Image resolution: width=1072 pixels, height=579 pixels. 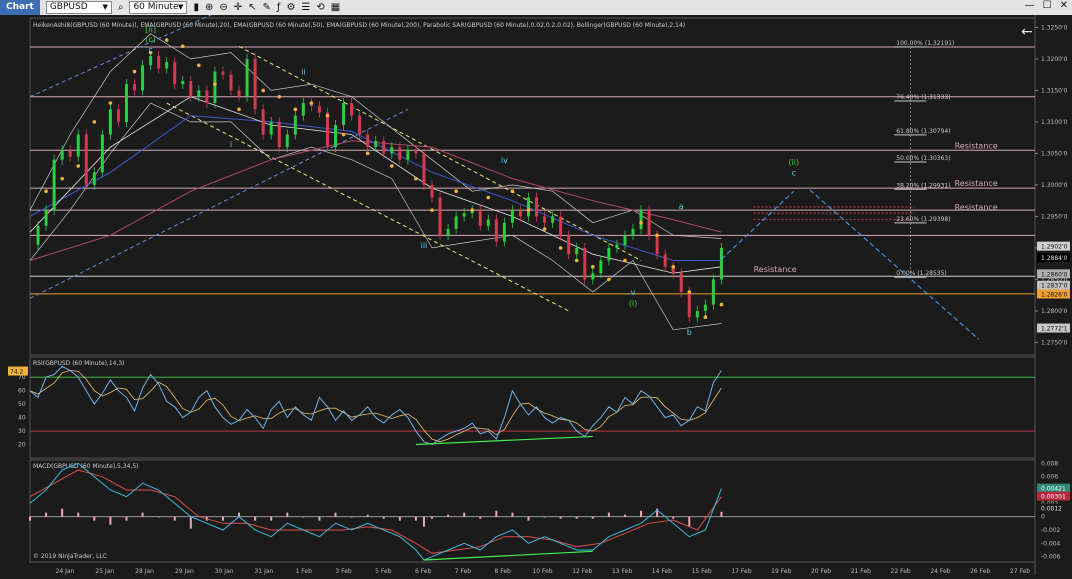 What do you see at coordinates (923, 219) in the screenshot?
I see `fib-level-label: 23.60% (1.29398)` at bounding box center [923, 219].